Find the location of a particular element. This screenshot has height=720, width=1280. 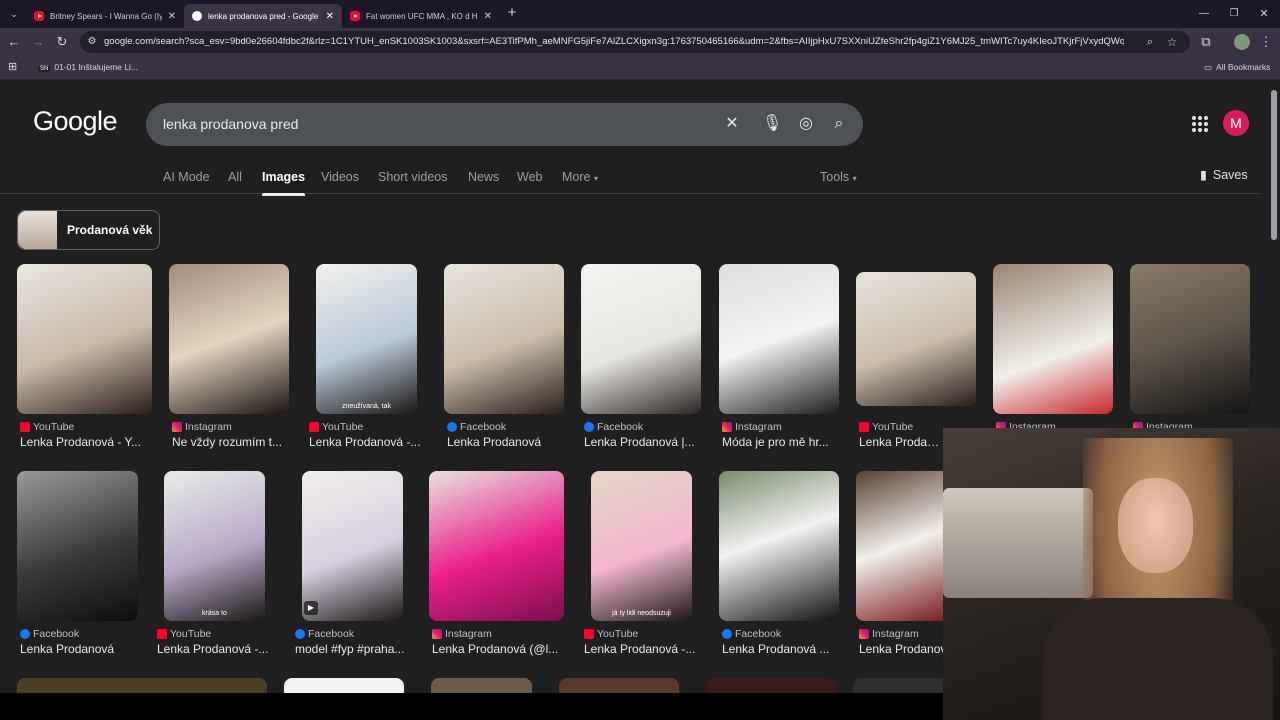

page-scrollbar is located at coordinates (1274, 165).